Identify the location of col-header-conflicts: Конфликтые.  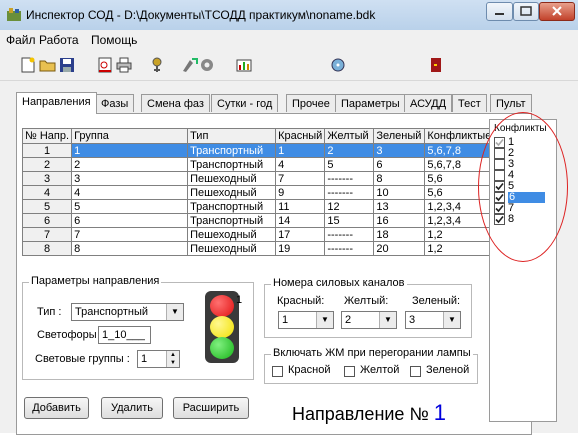
(458, 136).